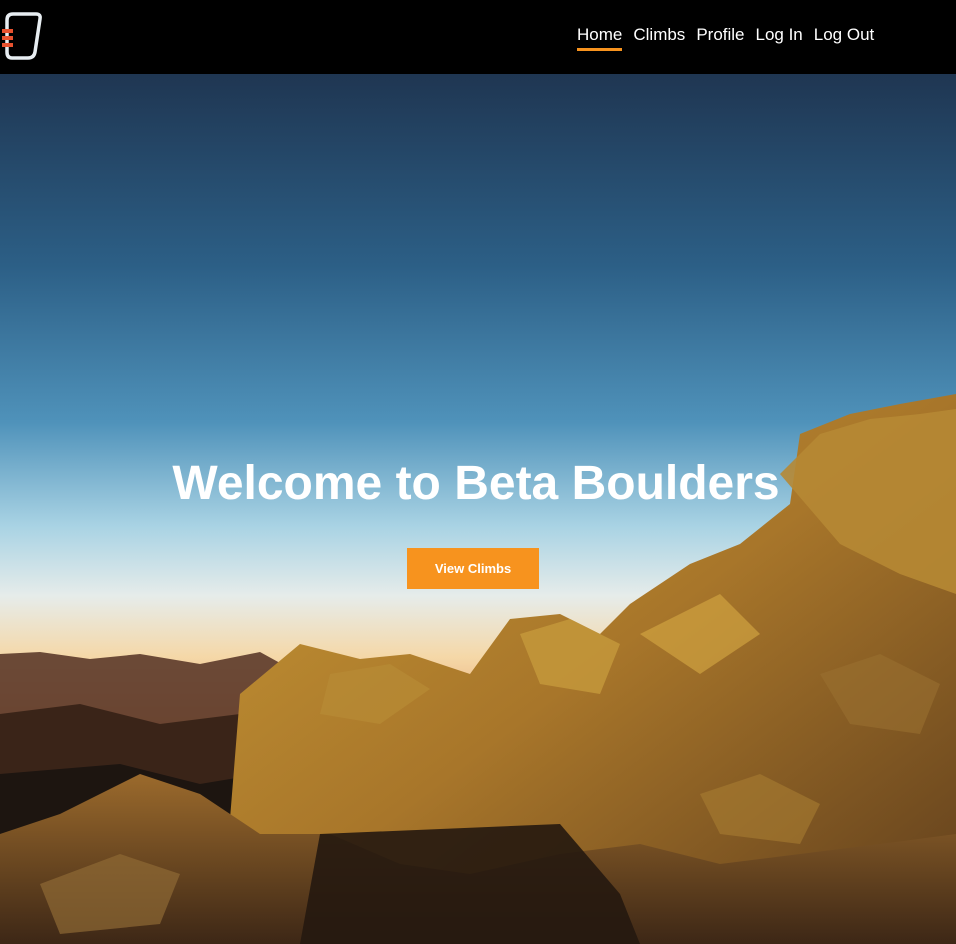  I want to click on view-climbs-button: View Climbs, so click(473, 568).